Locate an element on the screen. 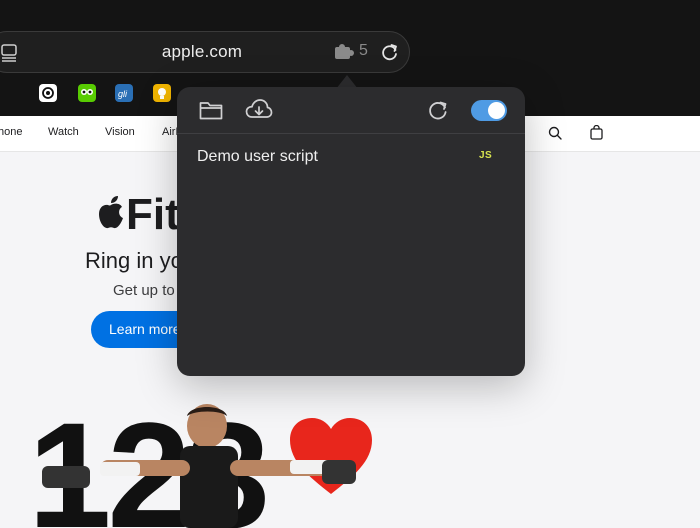 Image resolution: width=700 pixels, height=528 pixels. hero-subtitle: Get up to is located at coordinates (144, 290).